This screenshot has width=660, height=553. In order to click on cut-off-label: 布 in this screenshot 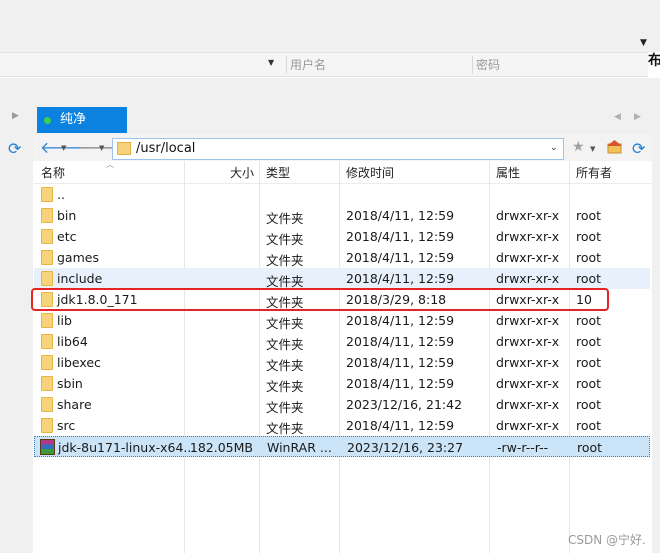, I will do `click(654, 61)`.